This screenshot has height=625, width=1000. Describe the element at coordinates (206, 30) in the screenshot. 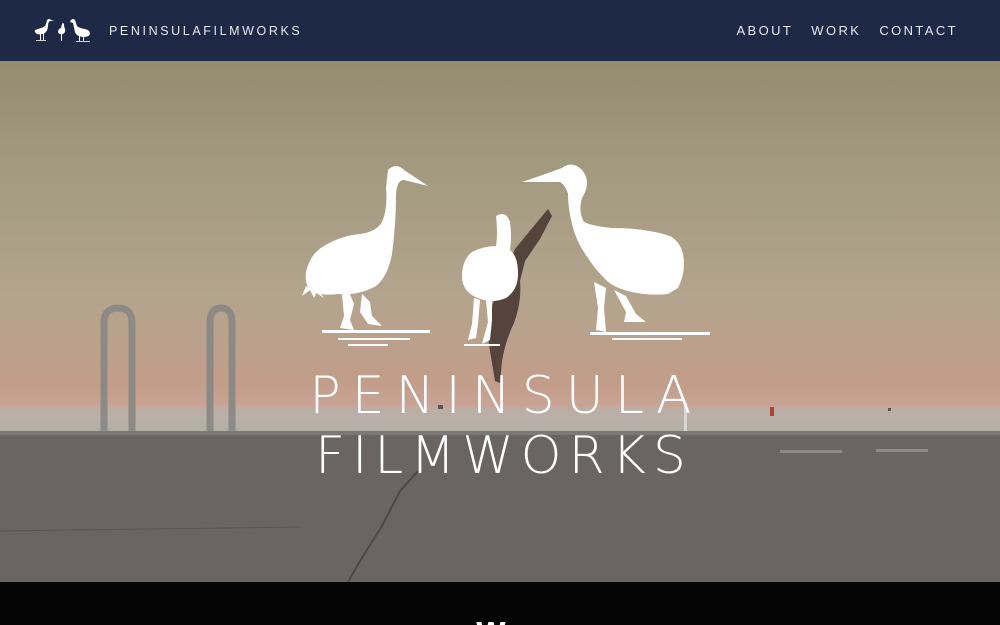

I see `brand-name: PENINSULAFILMWORKS` at that location.